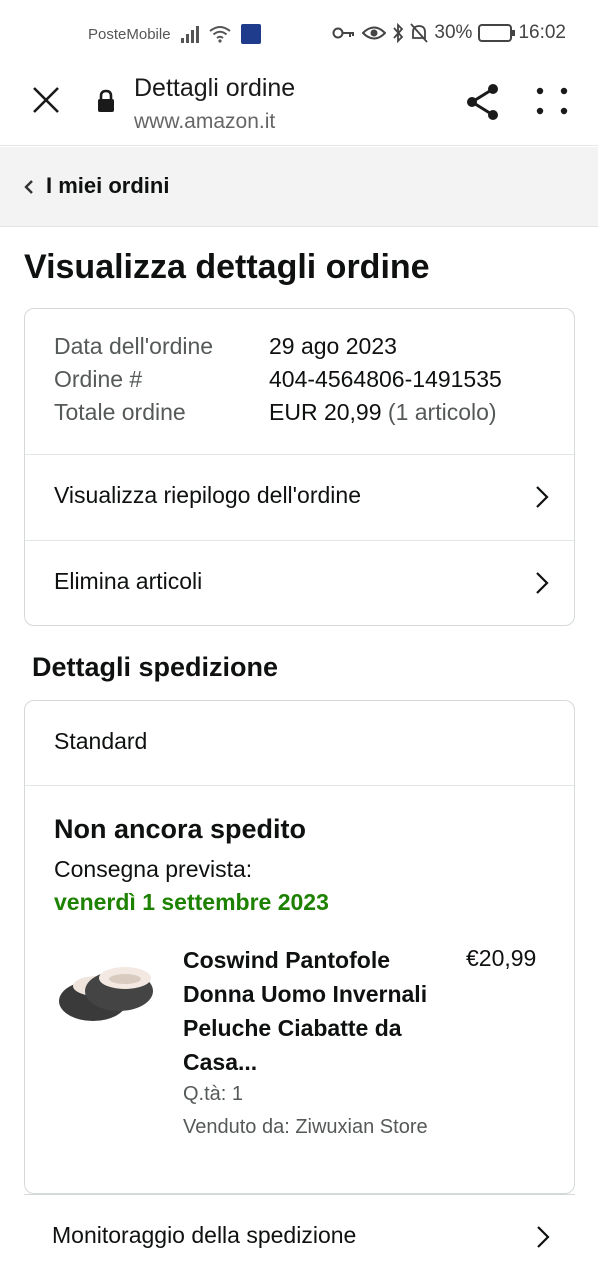 This screenshot has height=1280, width=598. I want to click on product-seller: Venduto da: Ziwuxian Store, so click(305, 1127).